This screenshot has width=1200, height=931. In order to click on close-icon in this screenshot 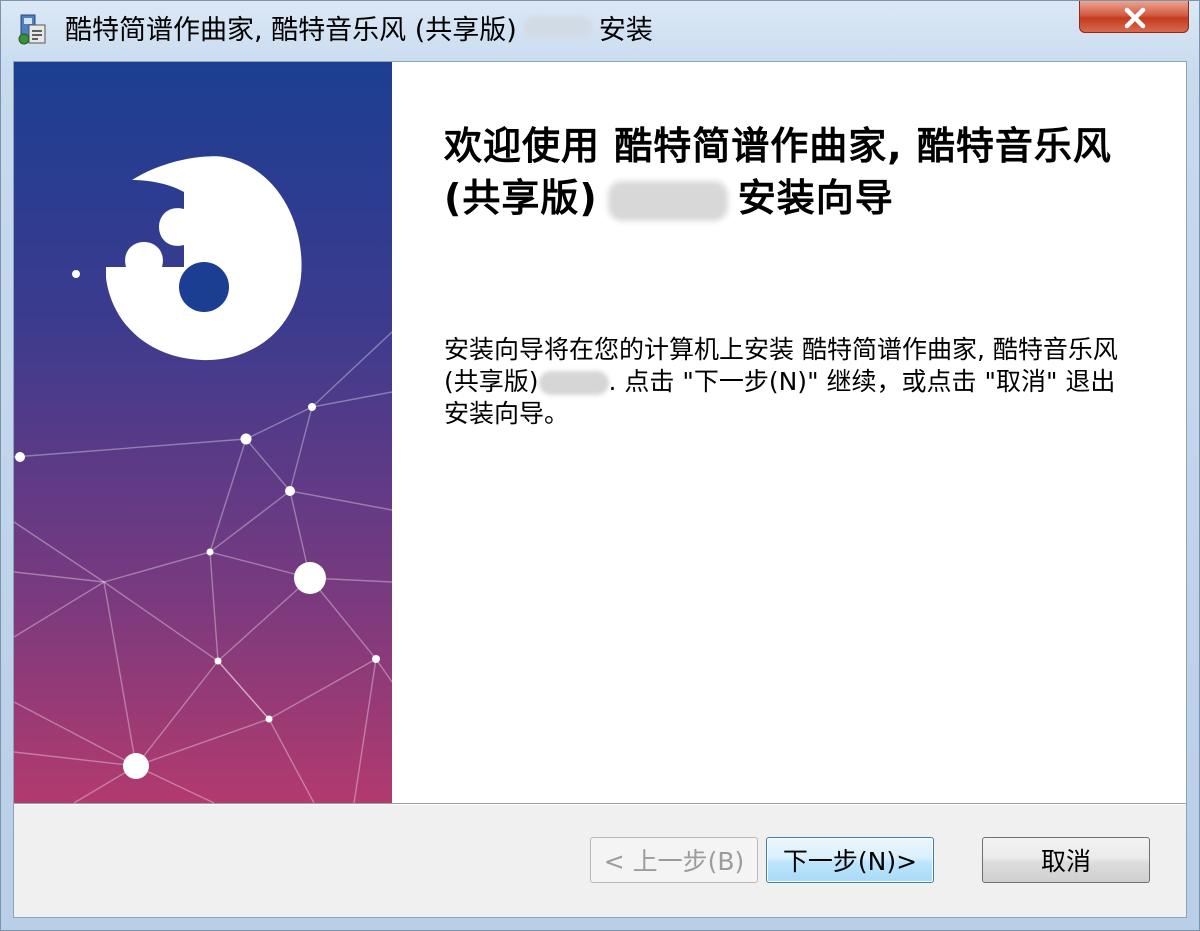, I will do `click(1135, 18)`.